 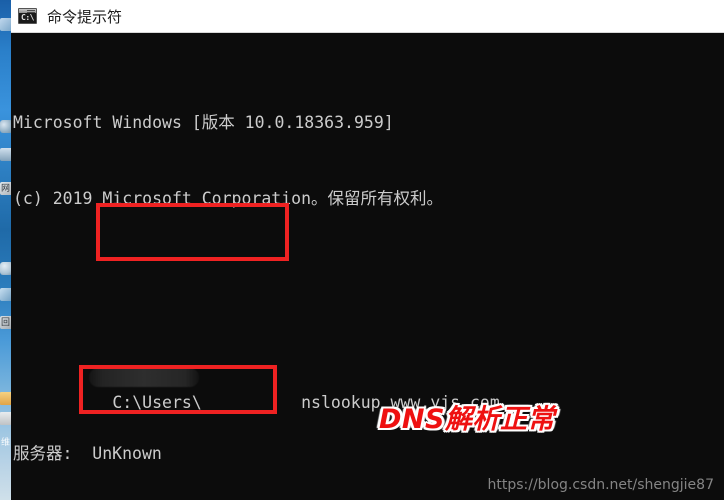 I want to click on terminal-line: 服务器: UnKnown, so click(x=87, y=453).